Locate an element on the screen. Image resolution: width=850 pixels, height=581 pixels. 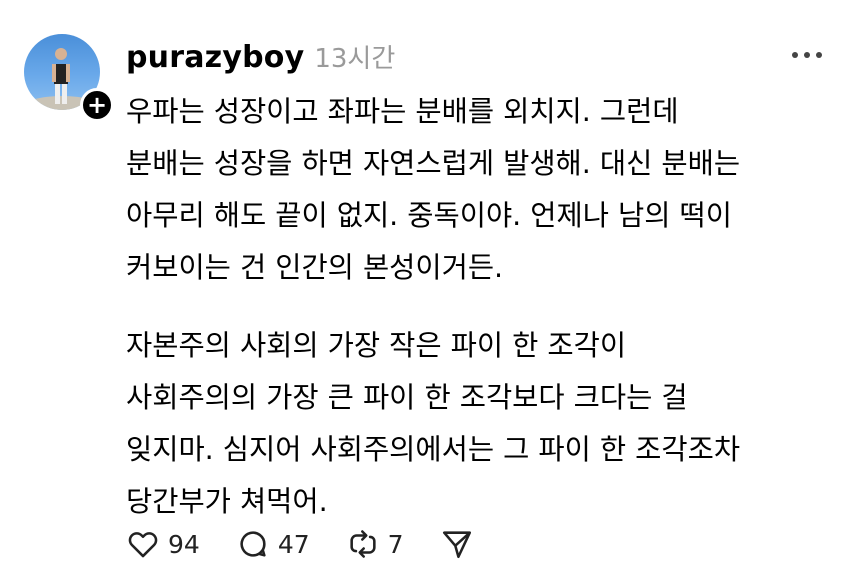
like-button: 94 is located at coordinates (163, 544).